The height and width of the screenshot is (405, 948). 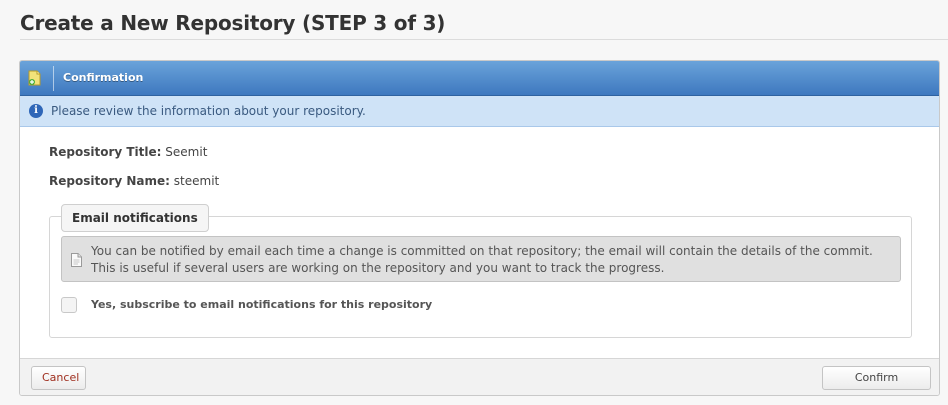 I want to click on repository-name-value: steemit, so click(x=196, y=181).